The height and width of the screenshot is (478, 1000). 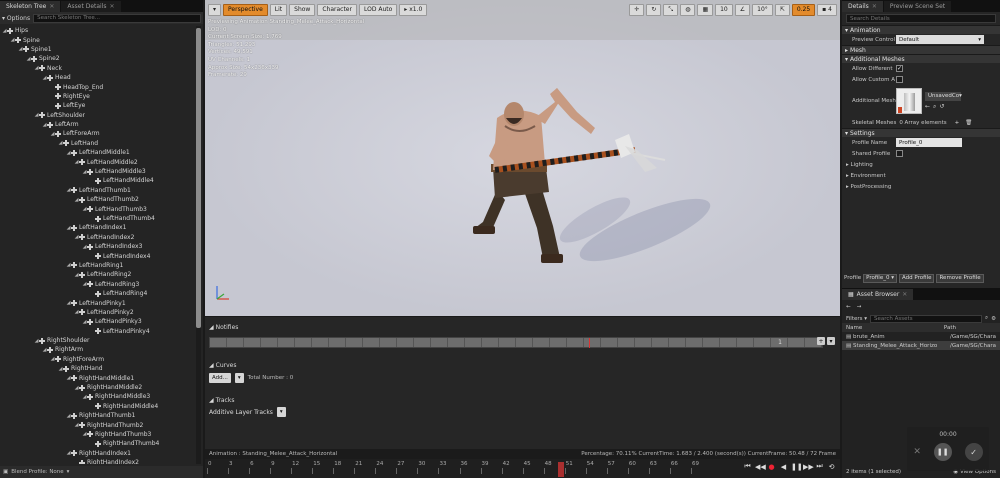 What do you see at coordinates (98, 143) in the screenshot?
I see `bone-row: ◢ LeftHand` at bounding box center [98, 143].